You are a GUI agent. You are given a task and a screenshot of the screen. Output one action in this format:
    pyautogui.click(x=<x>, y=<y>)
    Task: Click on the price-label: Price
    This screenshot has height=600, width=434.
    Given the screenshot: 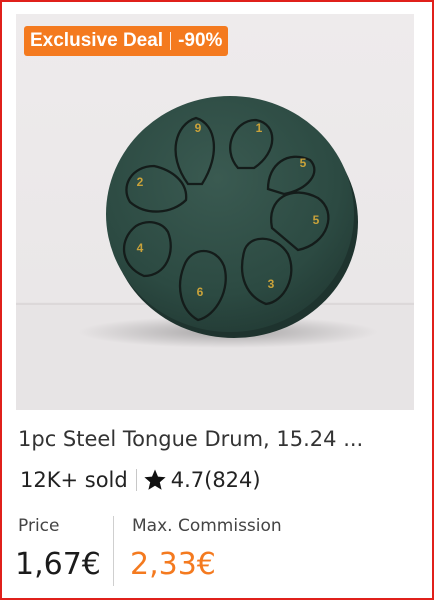 What is the action you would take?
    pyautogui.click(x=39, y=526)
    